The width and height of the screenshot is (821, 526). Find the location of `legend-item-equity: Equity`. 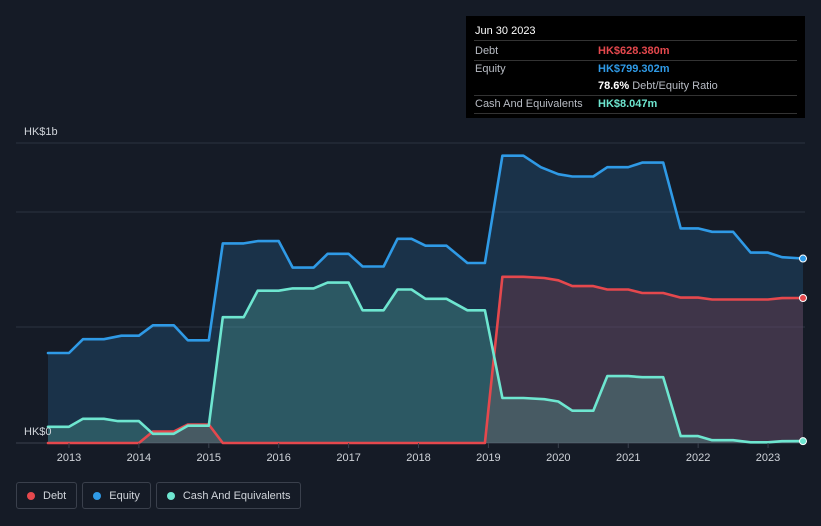

legend-item-equity: Equity is located at coordinates (116, 495).